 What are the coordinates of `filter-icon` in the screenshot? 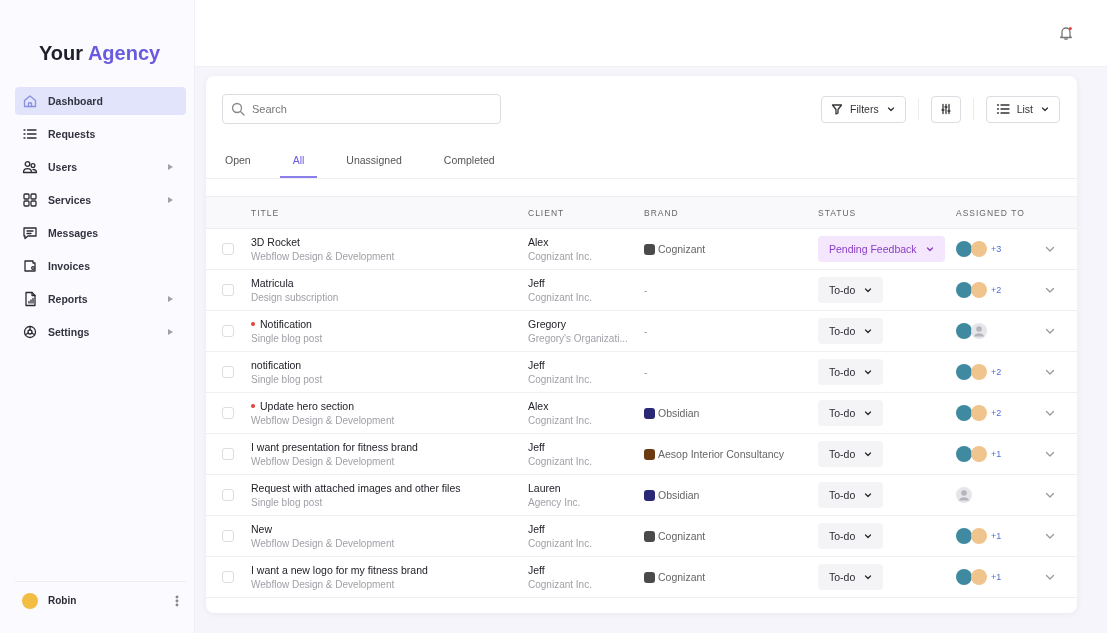 It's located at (837, 109).